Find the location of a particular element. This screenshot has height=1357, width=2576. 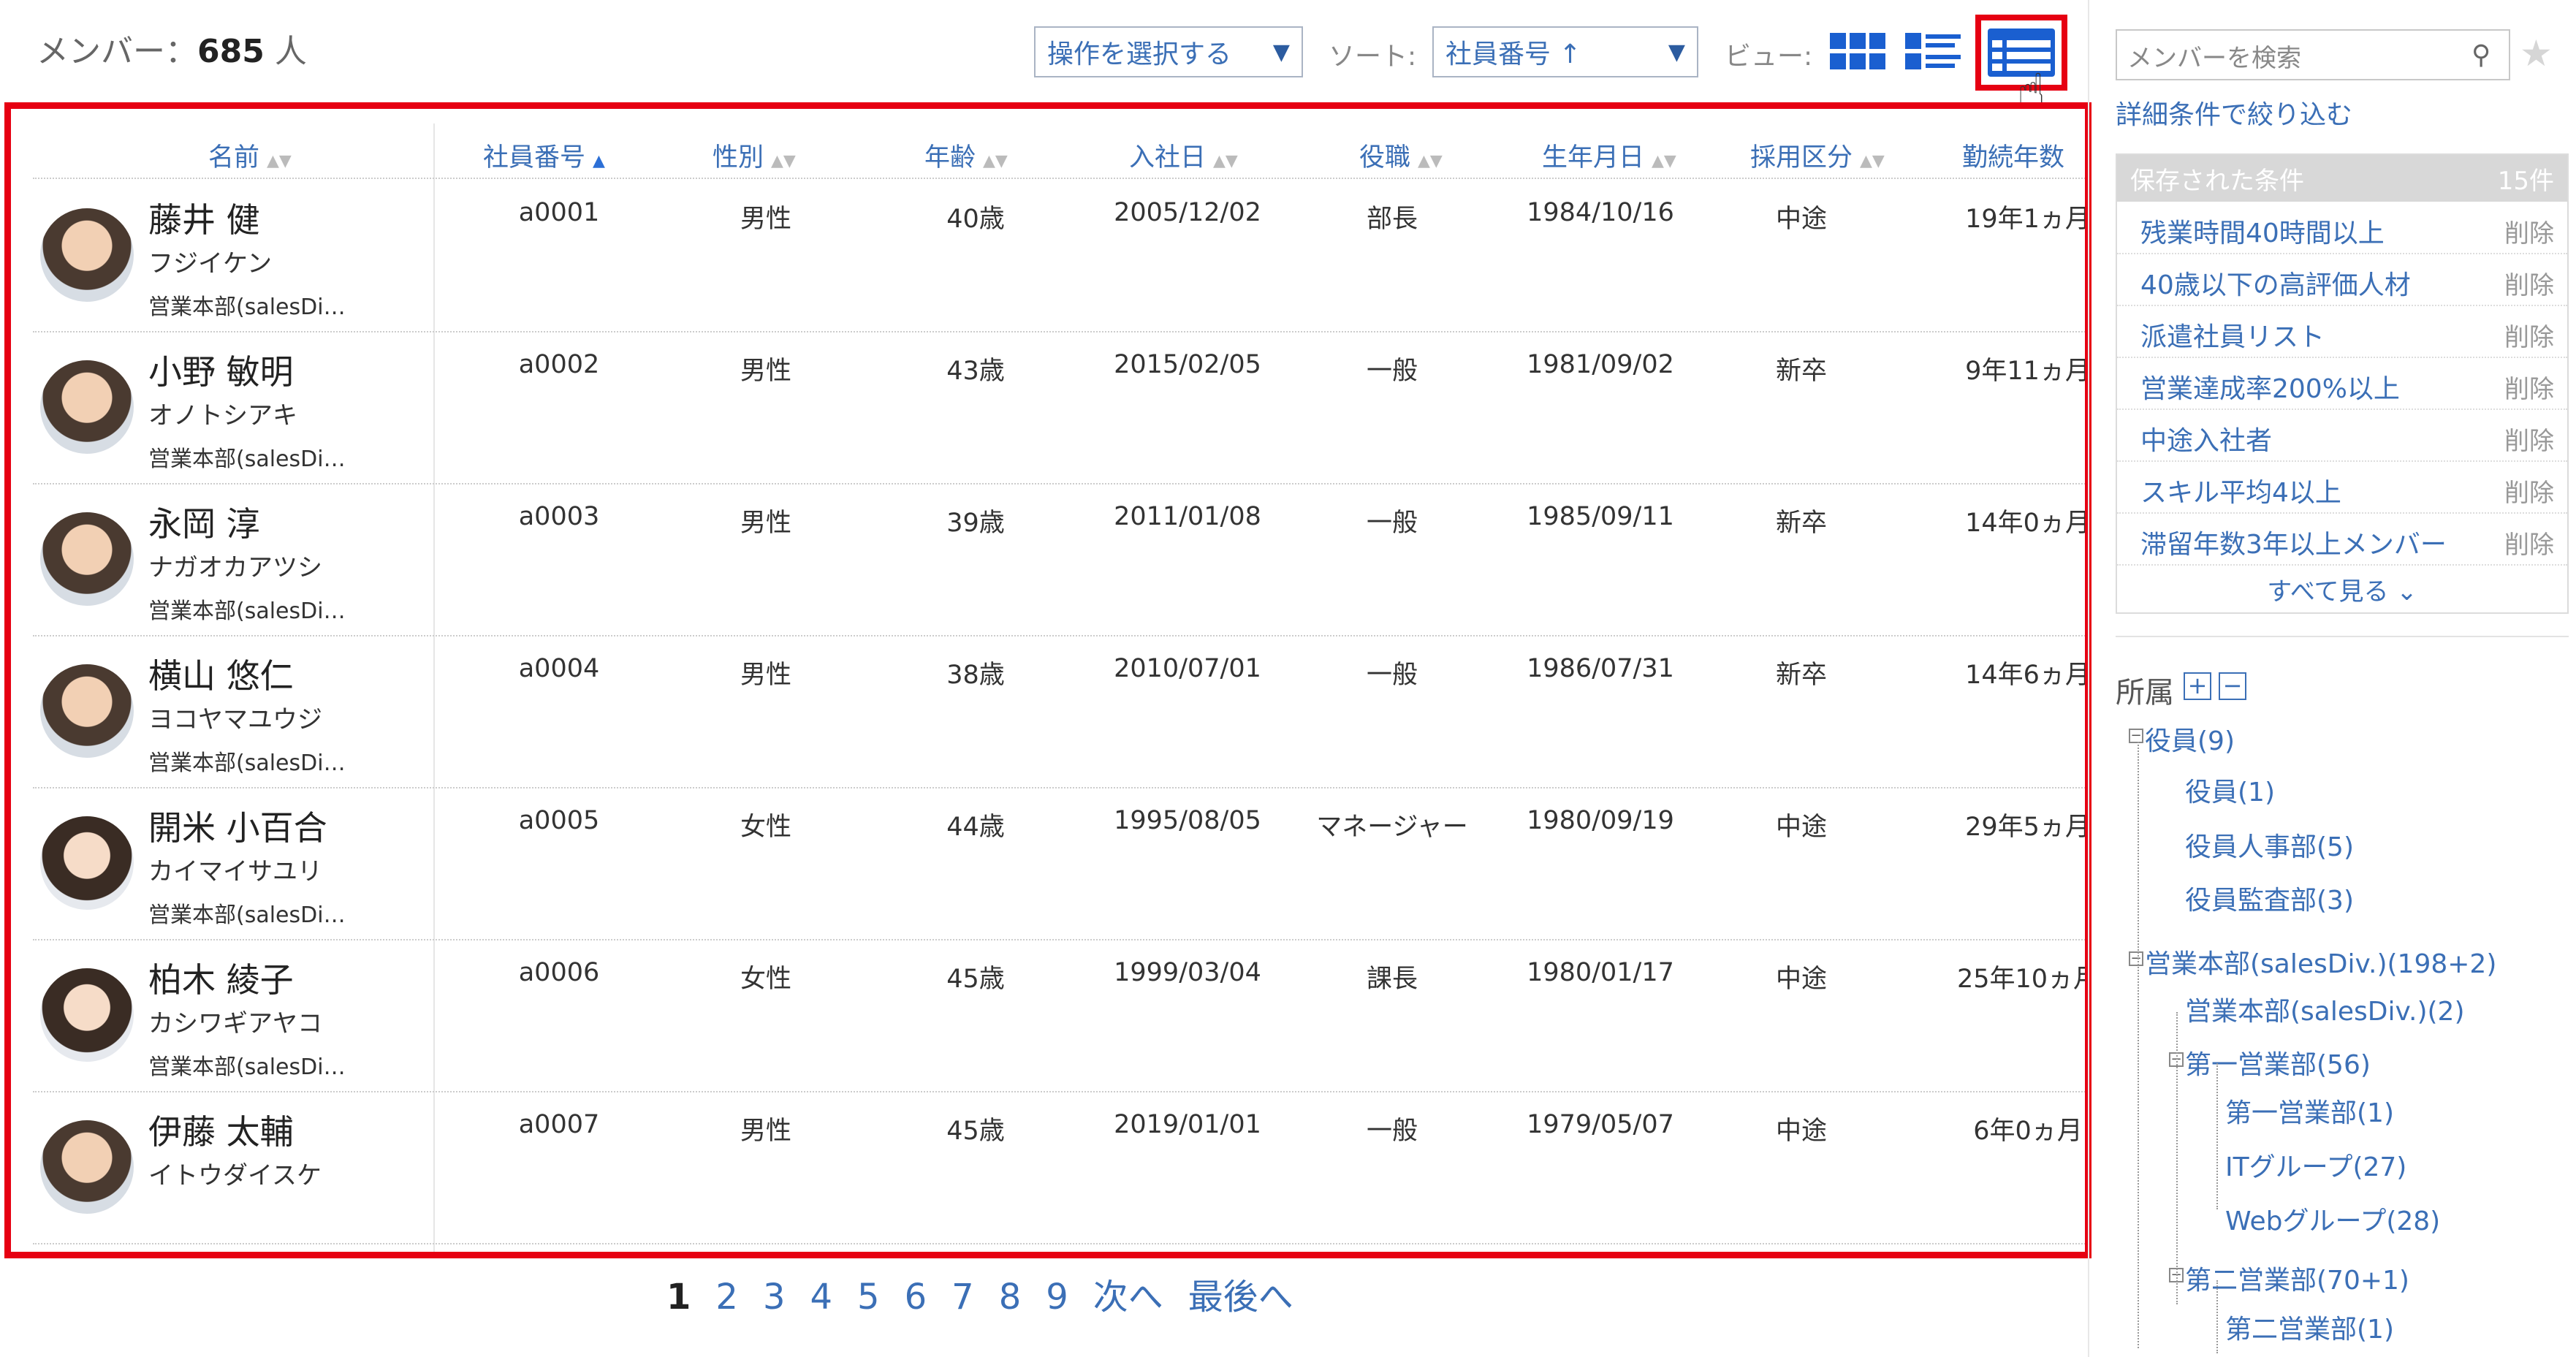

column-header-join-date: 入社日 ▲▼ is located at coordinates (1183, 155).